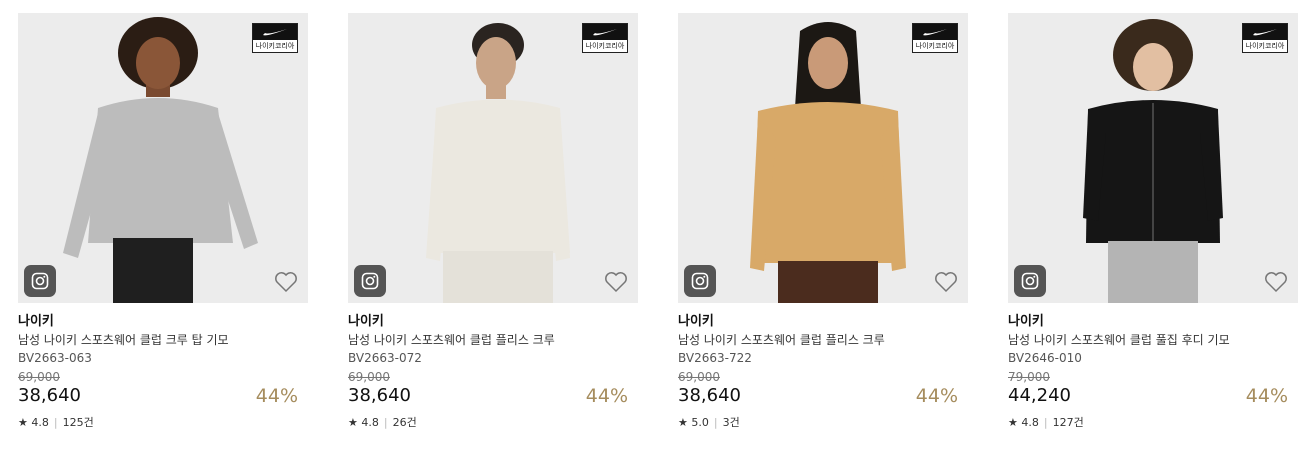 This screenshot has width=1306, height=455. I want to click on sale-price: 44,240, so click(1039, 395).